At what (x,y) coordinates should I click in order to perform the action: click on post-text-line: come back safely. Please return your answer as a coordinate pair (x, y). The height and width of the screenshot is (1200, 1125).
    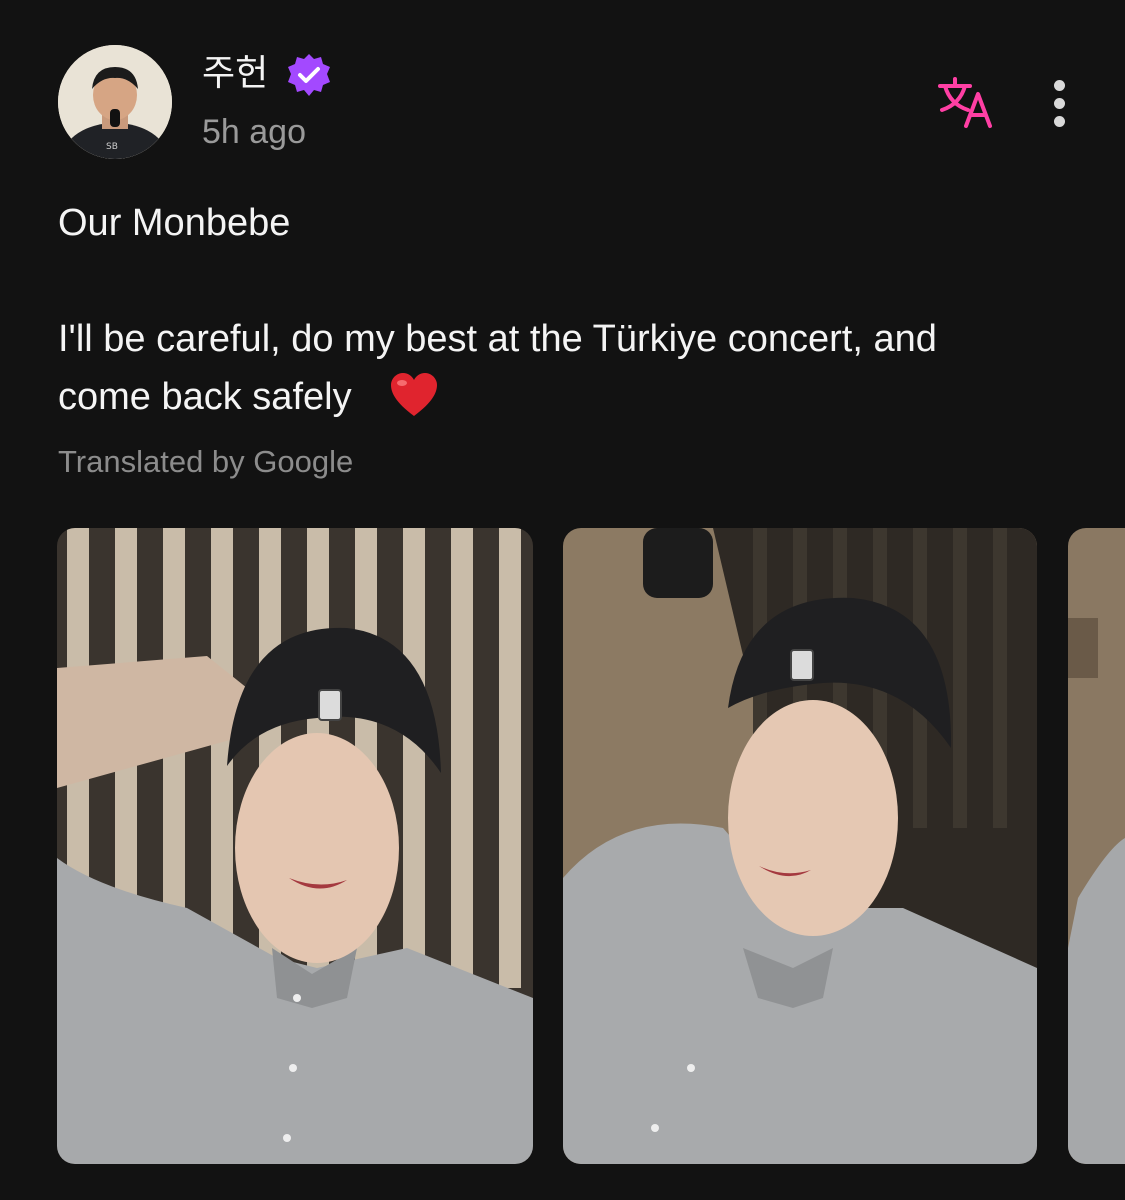
    Looking at the image, I should click on (205, 397).